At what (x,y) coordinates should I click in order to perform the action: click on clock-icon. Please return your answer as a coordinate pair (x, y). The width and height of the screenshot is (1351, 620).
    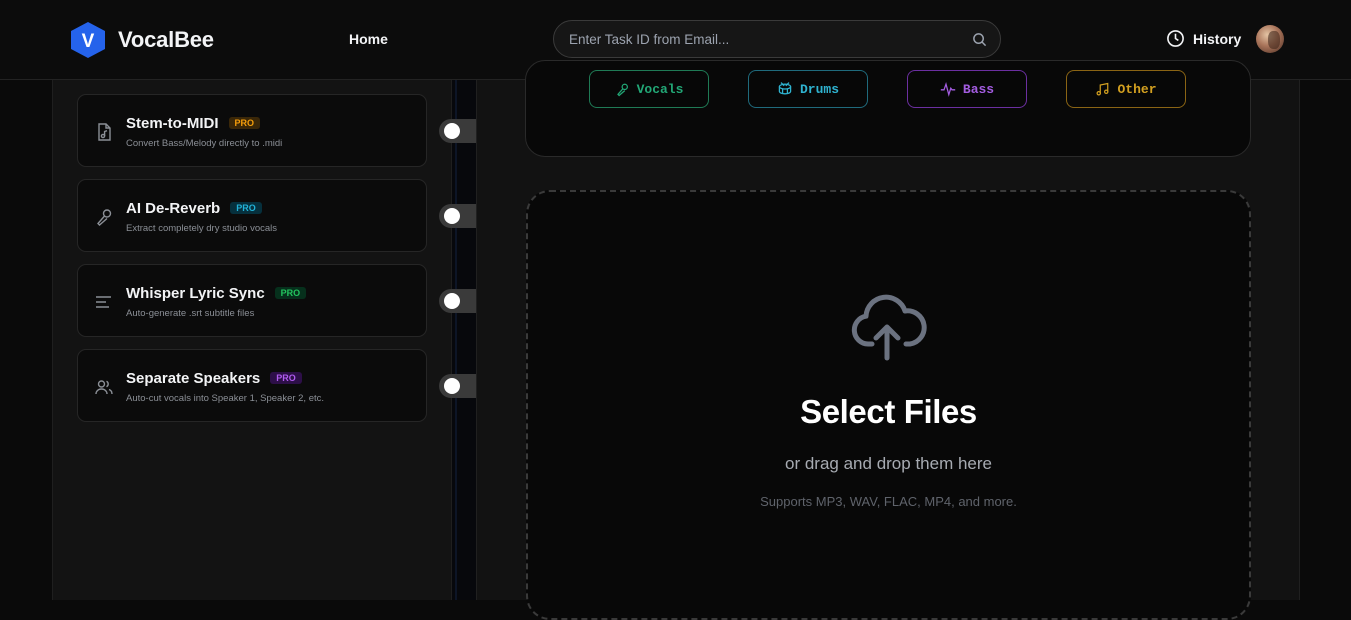
    Looking at the image, I should click on (1175, 38).